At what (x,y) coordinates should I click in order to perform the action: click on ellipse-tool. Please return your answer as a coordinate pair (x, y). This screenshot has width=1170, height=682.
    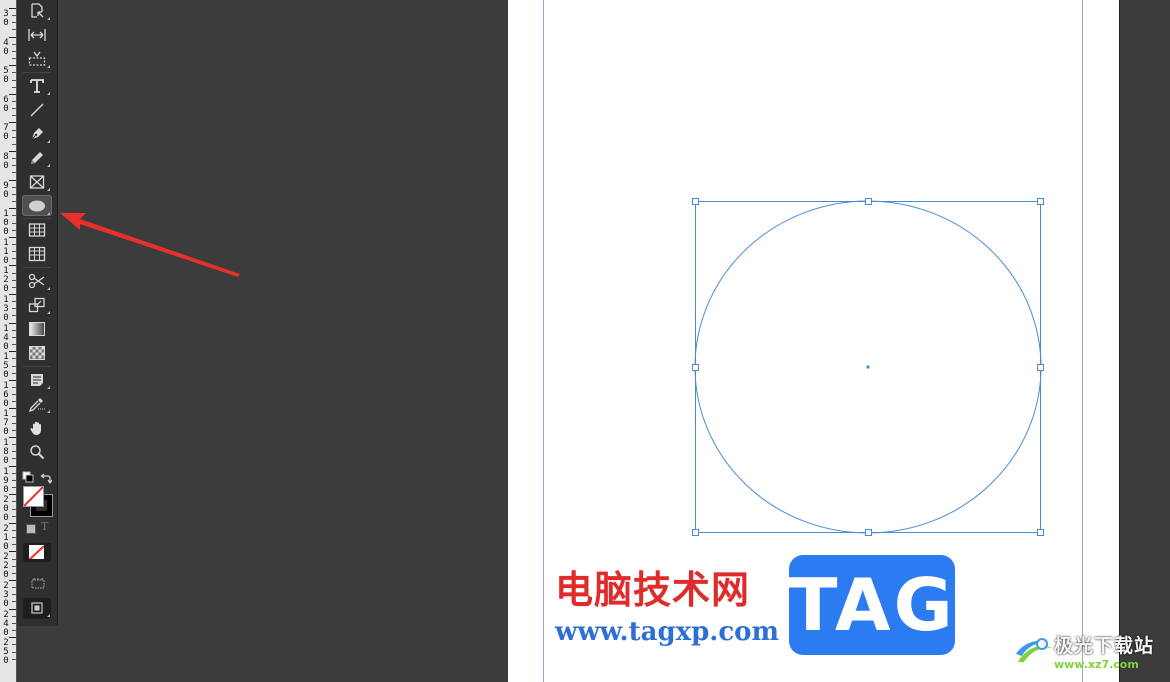
    Looking at the image, I should click on (37, 205).